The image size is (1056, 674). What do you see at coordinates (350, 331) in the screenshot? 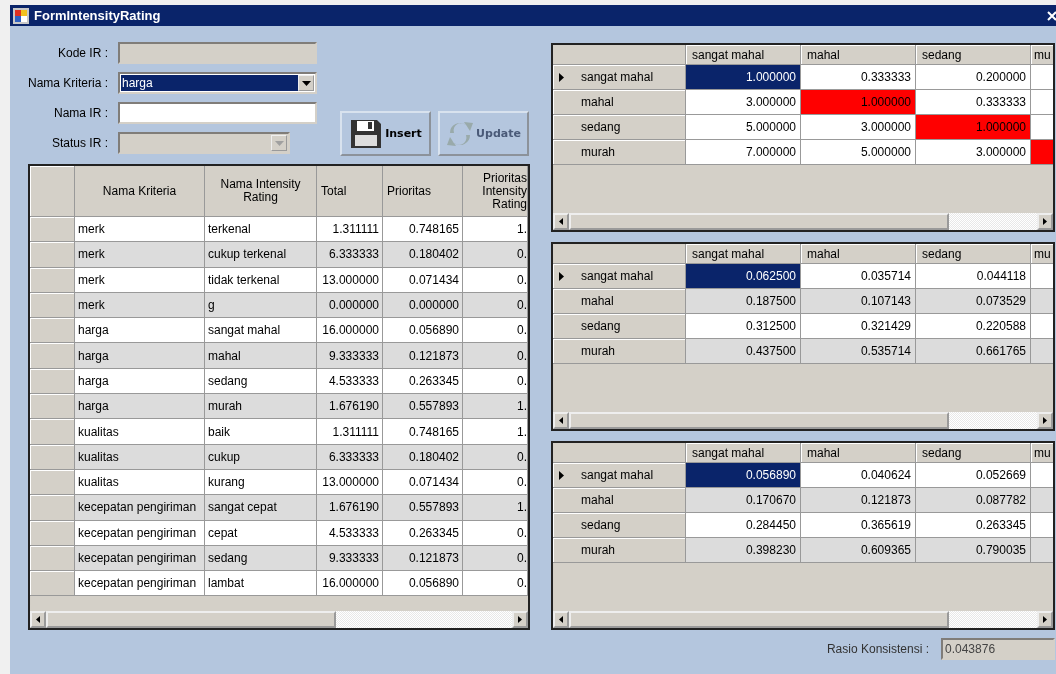
I see `table-cell: 16.000000` at bounding box center [350, 331].